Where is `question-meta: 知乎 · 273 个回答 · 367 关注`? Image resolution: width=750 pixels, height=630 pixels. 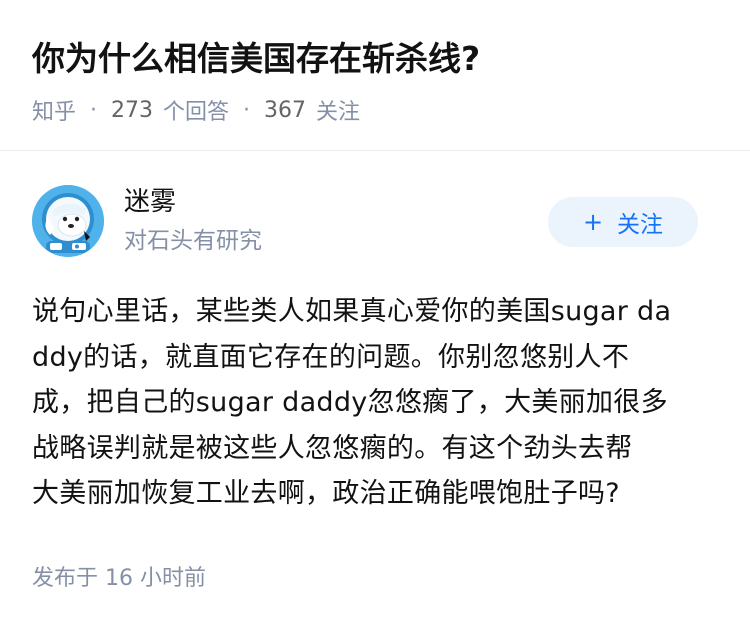
question-meta: 知乎 · 273 个回答 · 367 关注 is located at coordinates (196, 110).